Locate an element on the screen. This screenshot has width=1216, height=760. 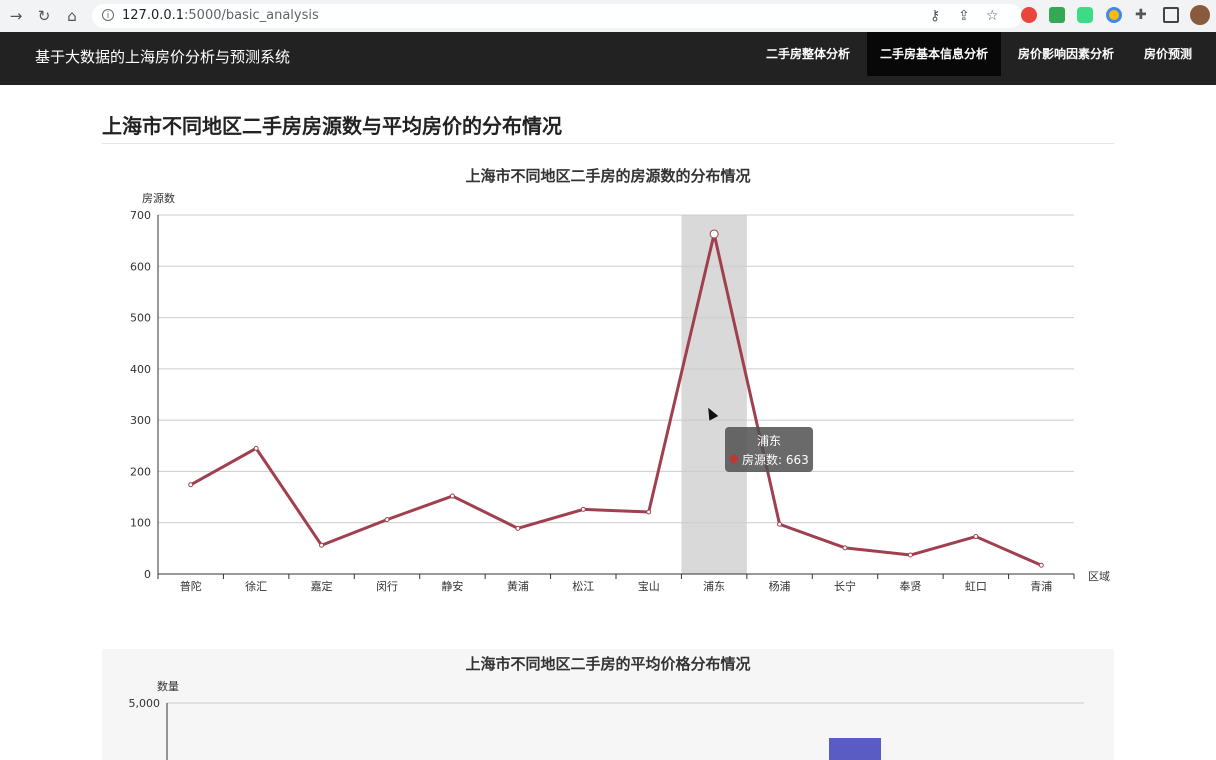
tooltip-title: 浦东 is located at coordinates (768, 441).